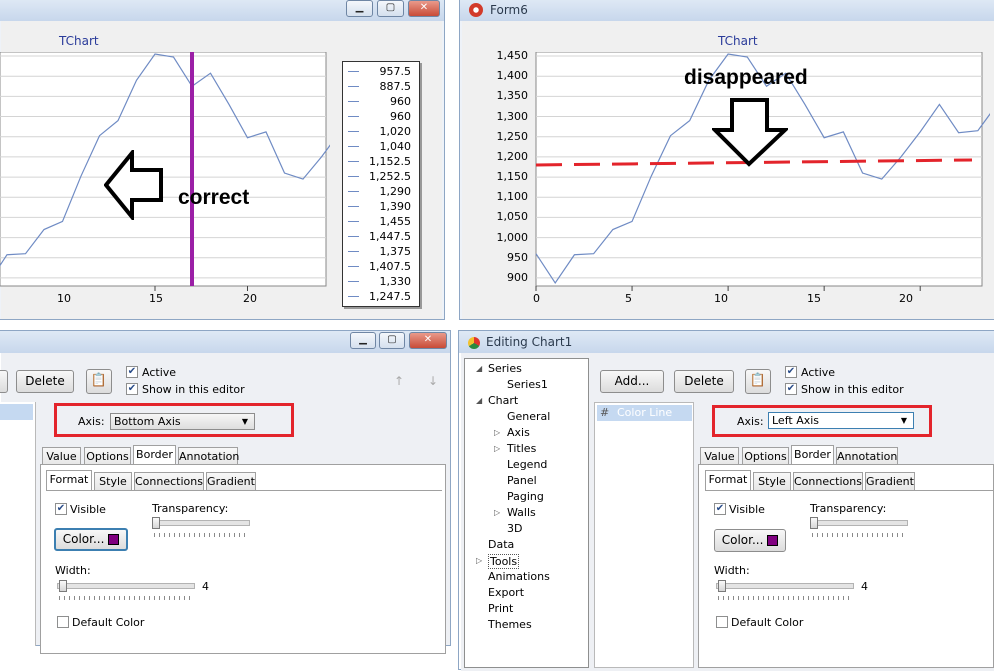 The height and width of the screenshot is (671, 994). I want to click on right-visible-checkbox: ✔, so click(720, 509).